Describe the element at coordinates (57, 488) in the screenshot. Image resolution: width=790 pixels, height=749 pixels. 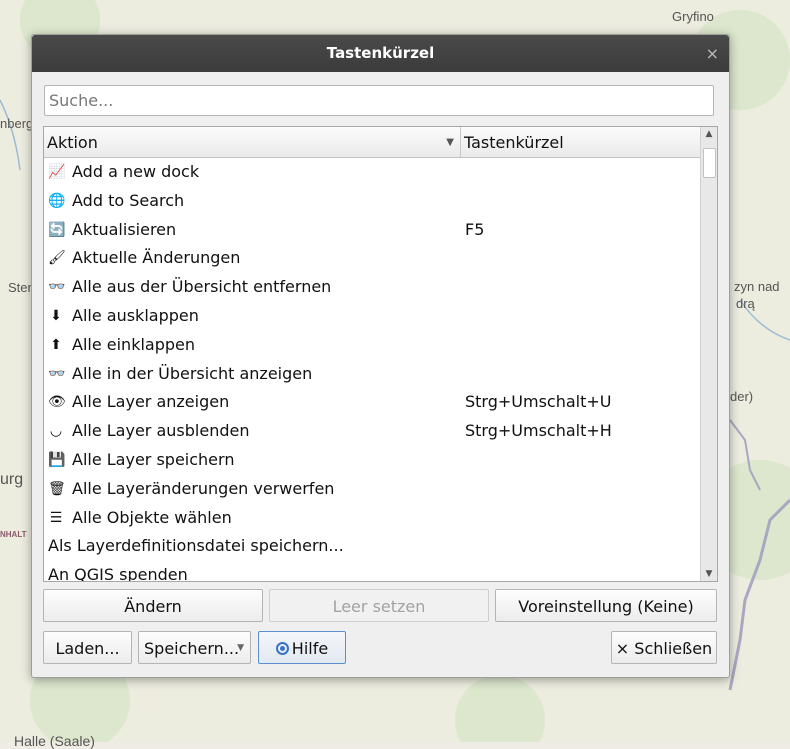
I see `discard-edits-icon: 🗑` at that location.